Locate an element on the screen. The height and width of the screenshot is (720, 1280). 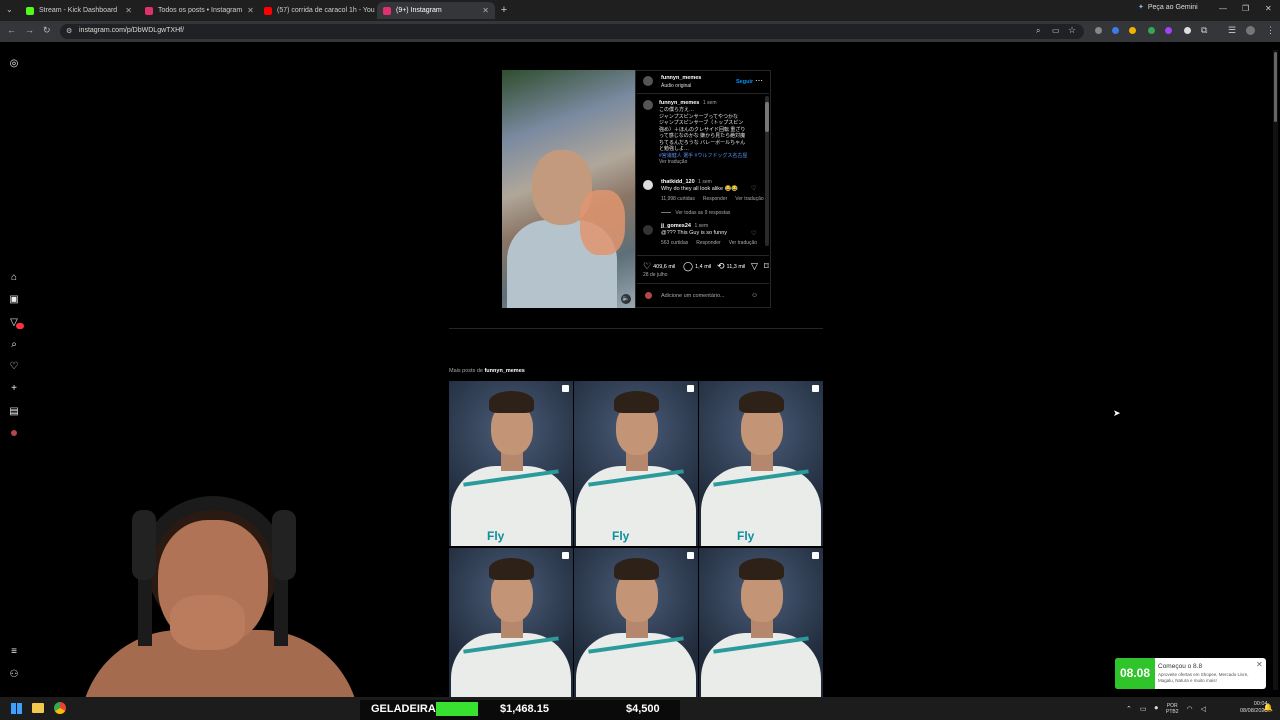
create-icon: + is located at coordinates (14, 389).